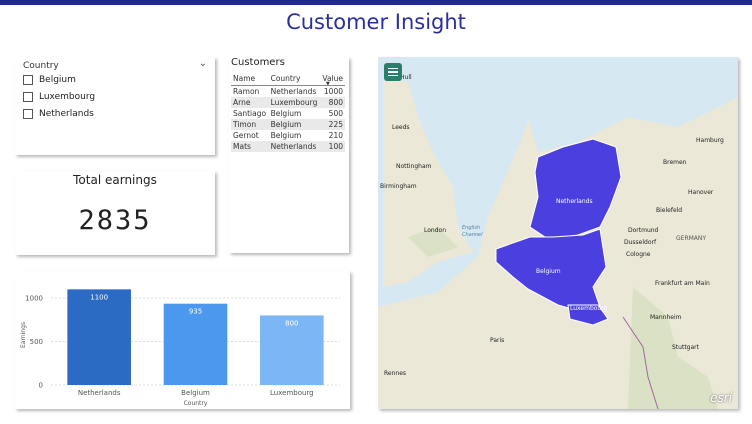 This screenshot has height=424, width=752. Describe the element at coordinates (115, 220) in the screenshot. I see `kpi-value: 2835` at that location.